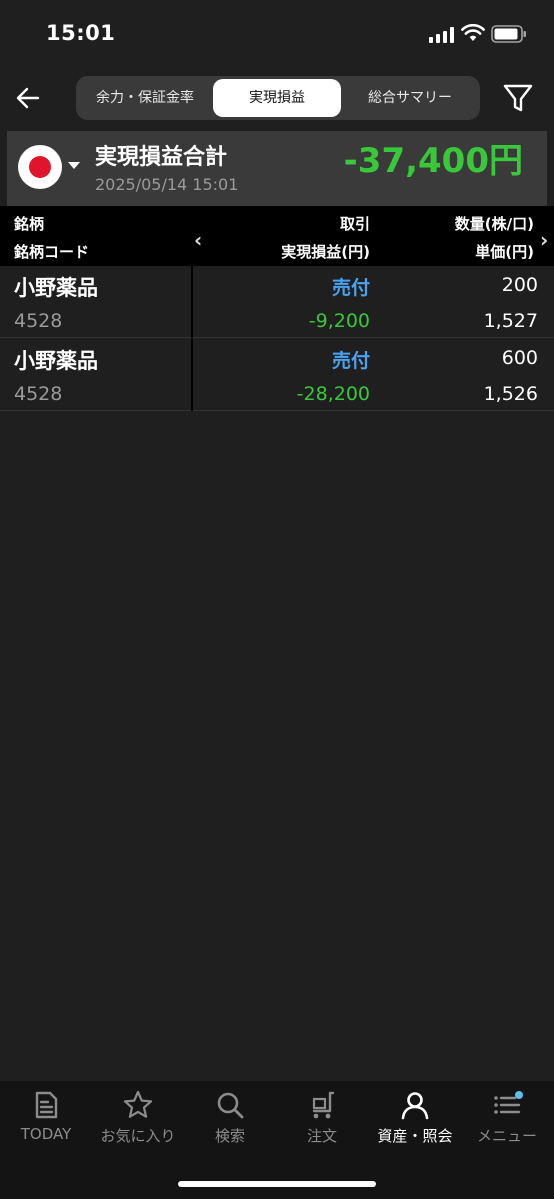 The image size is (554, 1199). Describe the element at coordinates (504, 252) in the screenshot. I see `header-price: 単価(円)` at that location.